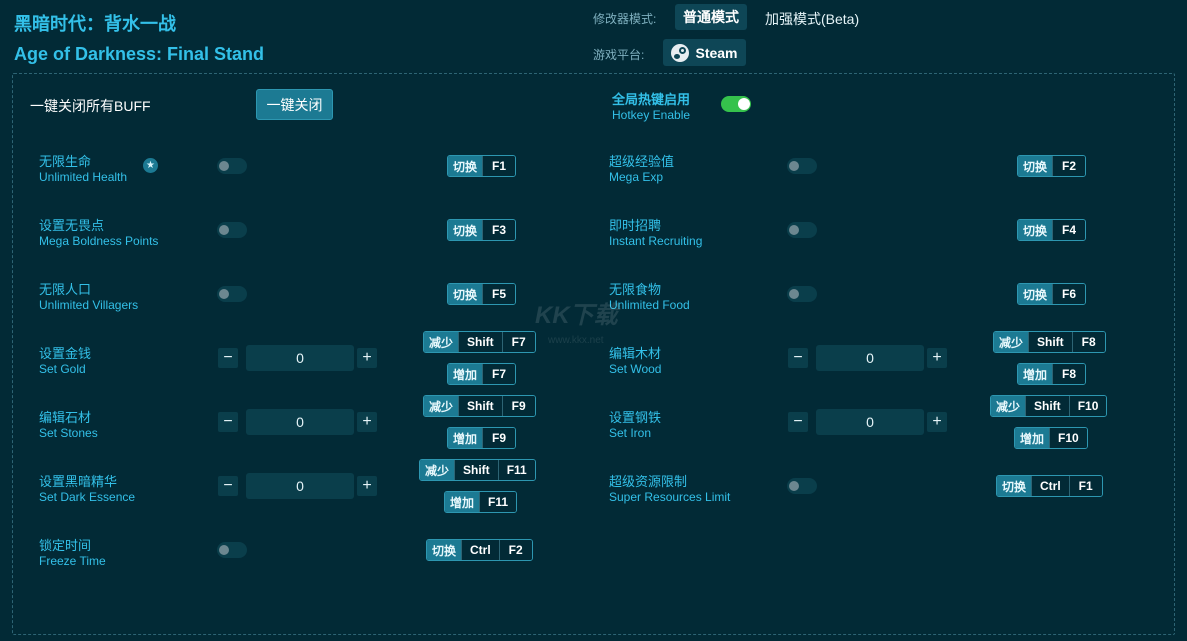 This screenshot has width=1187, height=641. What do you see at coordinates (635, 369) in the screenshot?
I see `set-wood-label-en: Set Wood` at bounding box center [635, 369].